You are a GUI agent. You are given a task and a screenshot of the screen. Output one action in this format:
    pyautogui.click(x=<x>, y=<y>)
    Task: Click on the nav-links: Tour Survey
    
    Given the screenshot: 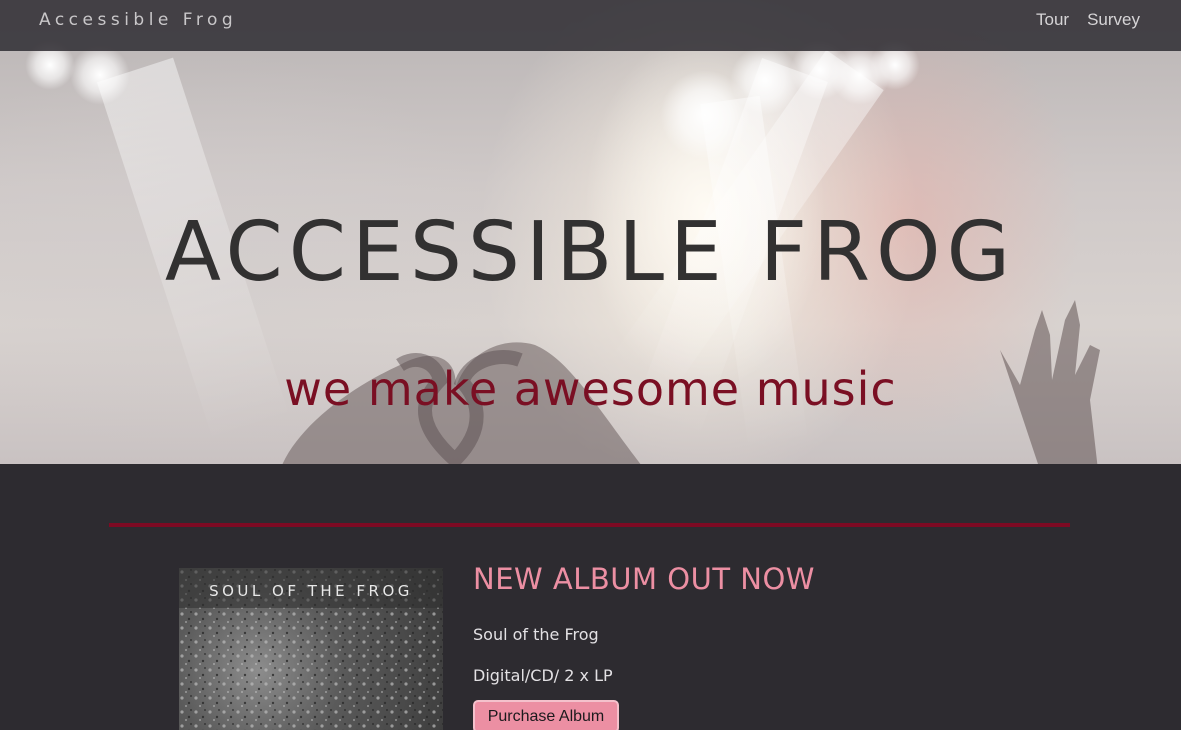 What is the action you would take?
    pyautogui.click(x=1088, y=20)
    